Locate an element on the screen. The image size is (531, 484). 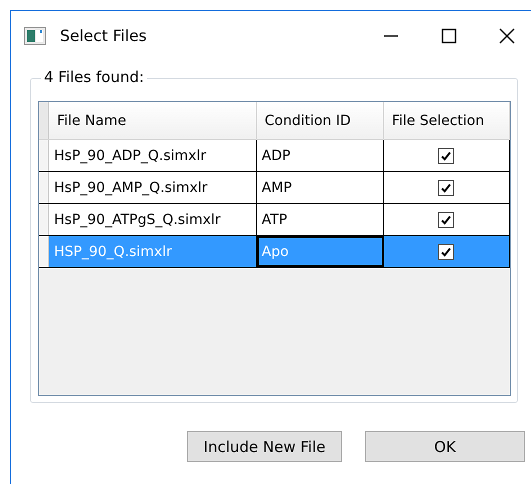
table-row: HsP_90_ADP_Q.simxlr ADP is located at coordinates (274, 156).